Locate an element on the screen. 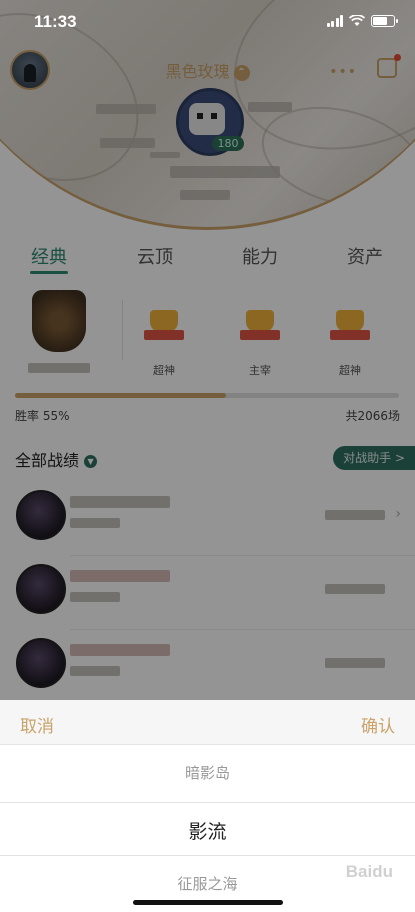 Image resolution: width=415 pixels, height=912 pixels. picker-option-selected: 影流 is located at coordinates (207, 830).